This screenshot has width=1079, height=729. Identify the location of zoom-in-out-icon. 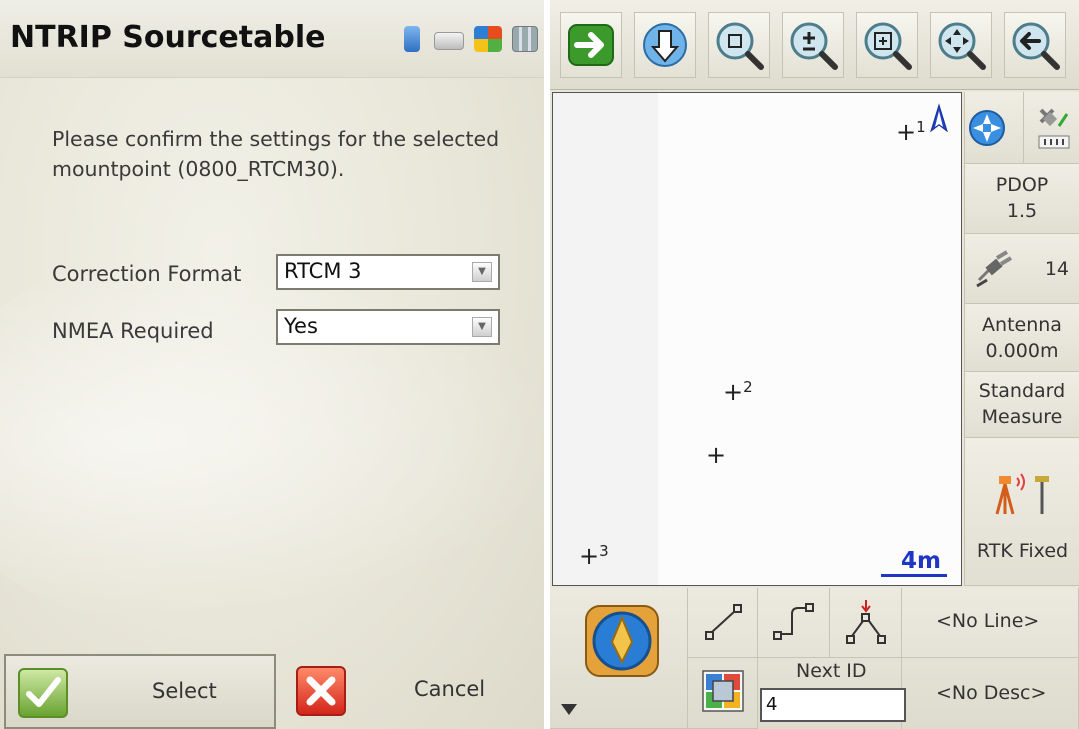
(813, 45).